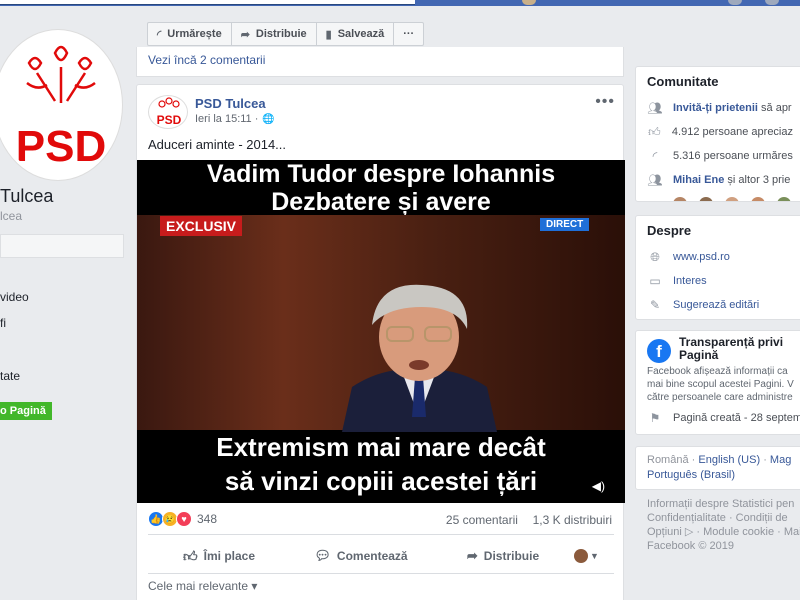  Describe the element at coordinates (774, 108) in the screenshot. I see `invite-suffix: să apr` at that location.